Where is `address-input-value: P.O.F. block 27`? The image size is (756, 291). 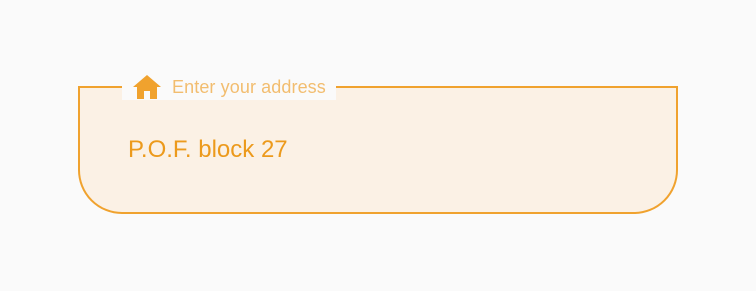 address-input-value: P.O.F. block 27 is located at coordinates (208, 150).